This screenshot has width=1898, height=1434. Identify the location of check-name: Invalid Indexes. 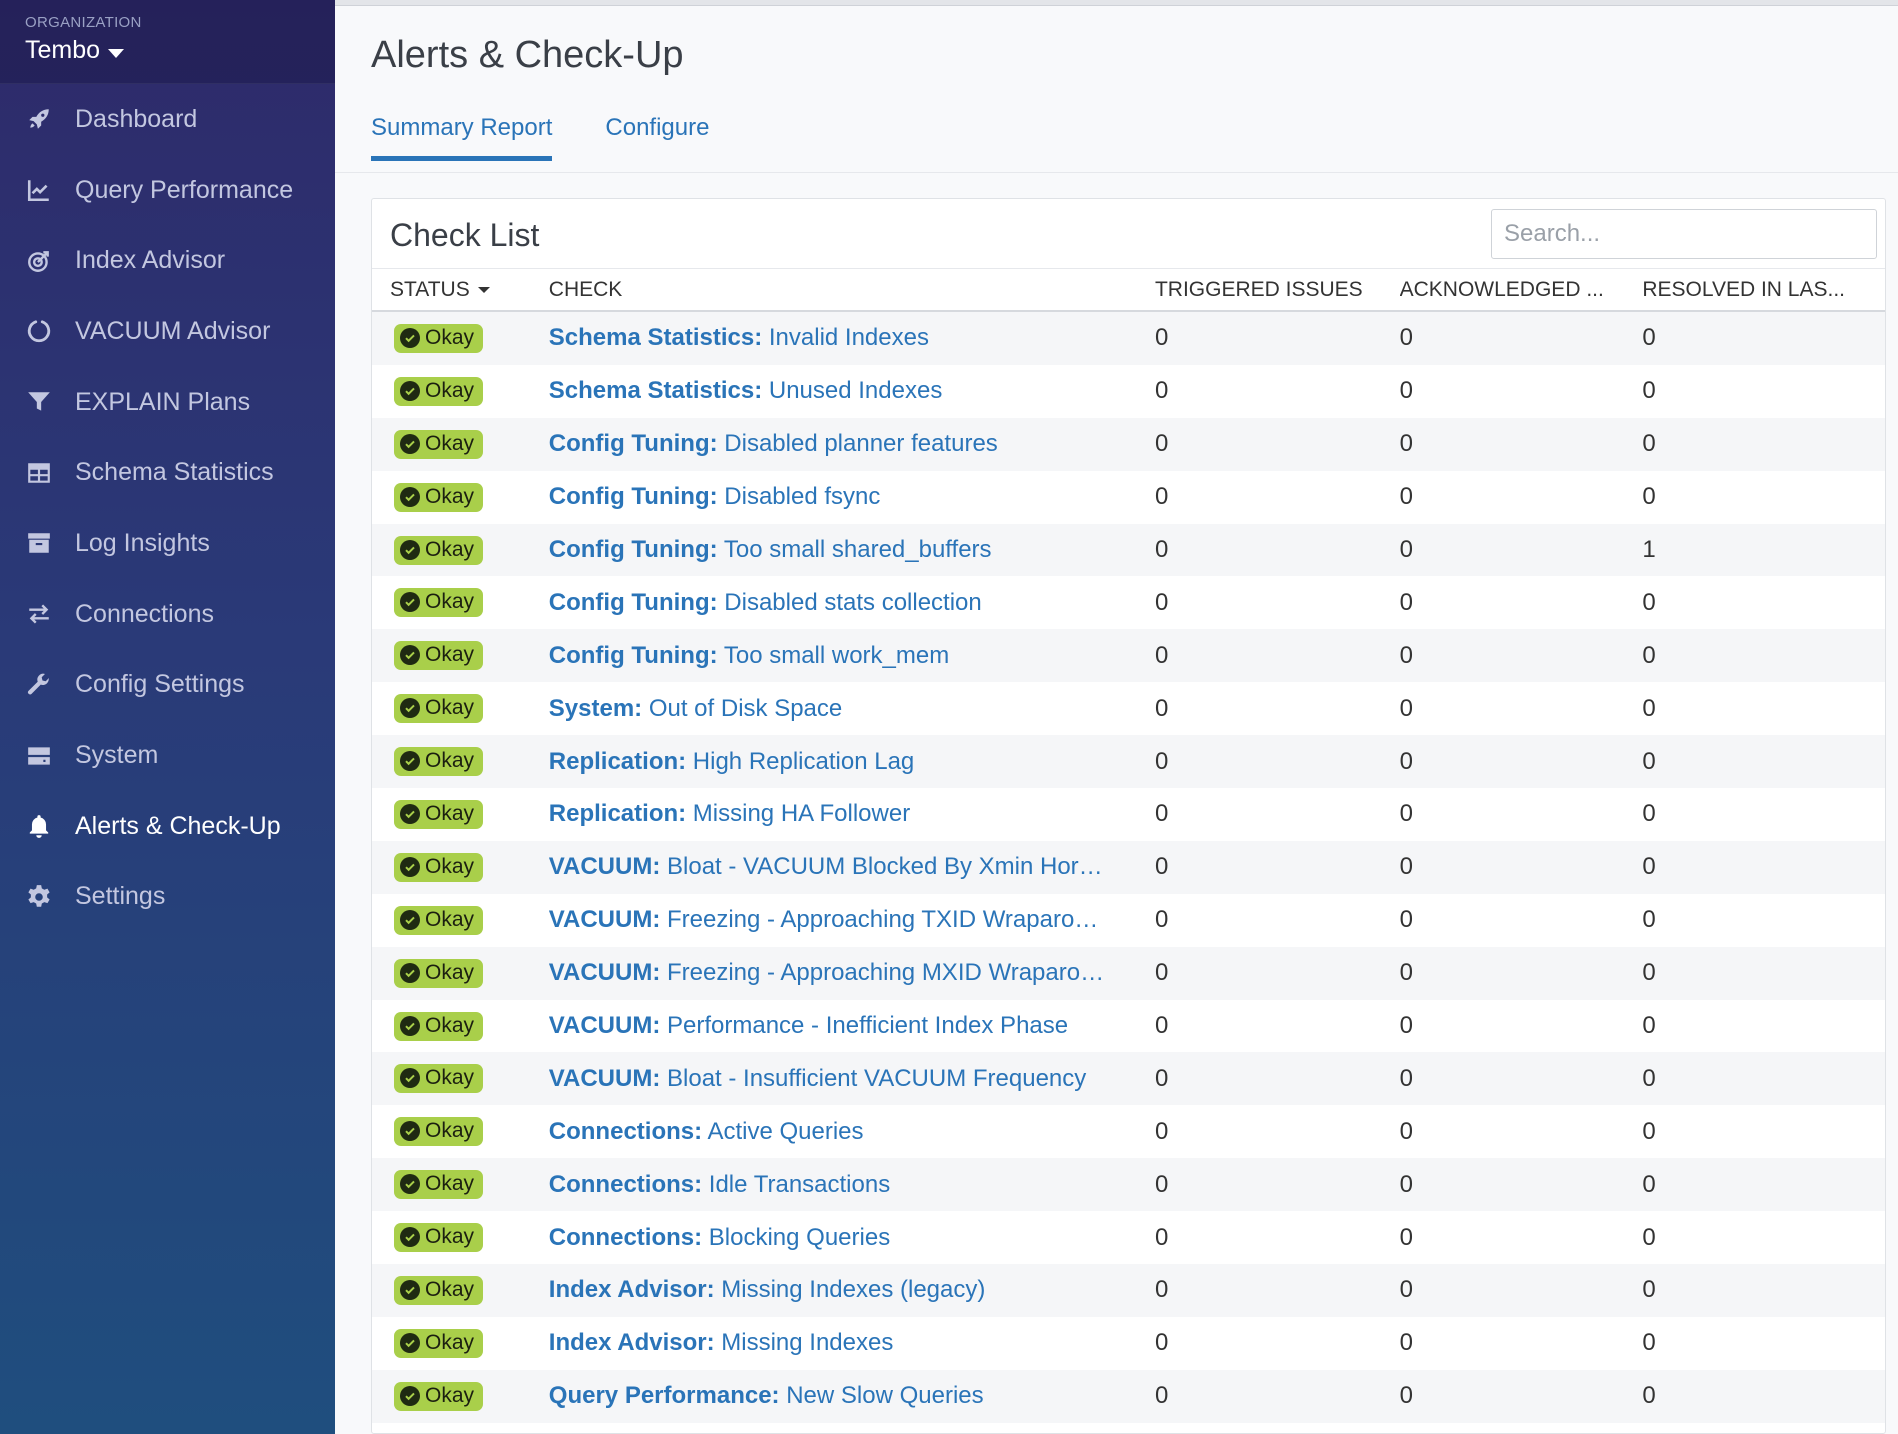
(848, 338).